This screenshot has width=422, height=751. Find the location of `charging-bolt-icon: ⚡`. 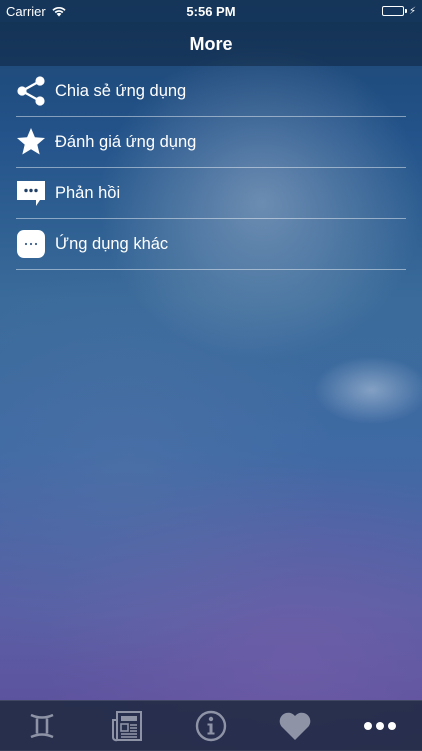

charging-bolt-icon: ⚡ is located at coordinates (412, 11).